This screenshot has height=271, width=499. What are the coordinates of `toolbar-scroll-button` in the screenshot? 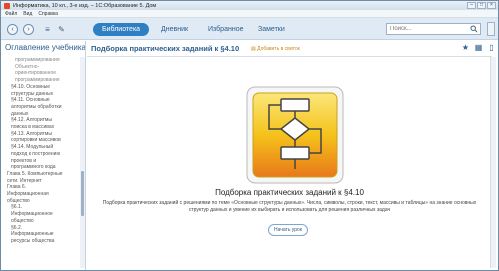 It's located at (491, 29).